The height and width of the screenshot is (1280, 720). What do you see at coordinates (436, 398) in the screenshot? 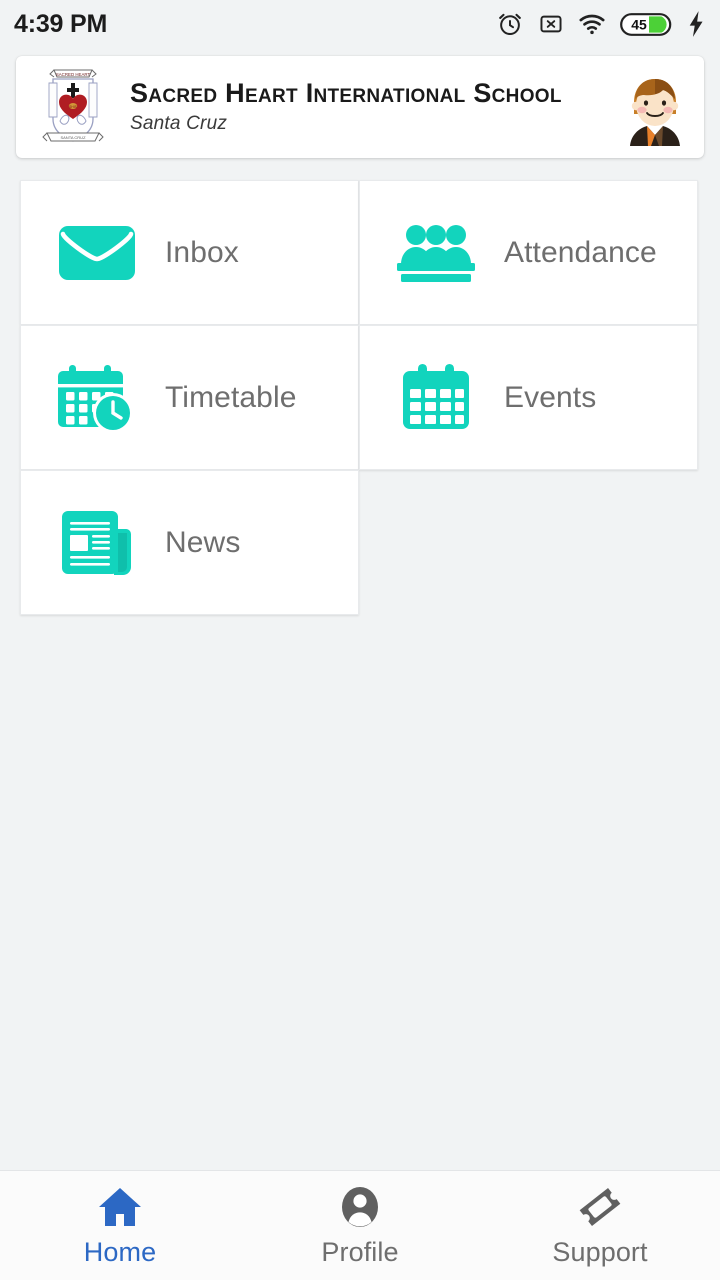
I see `calendar-icon` at bounding box center [436, 398].